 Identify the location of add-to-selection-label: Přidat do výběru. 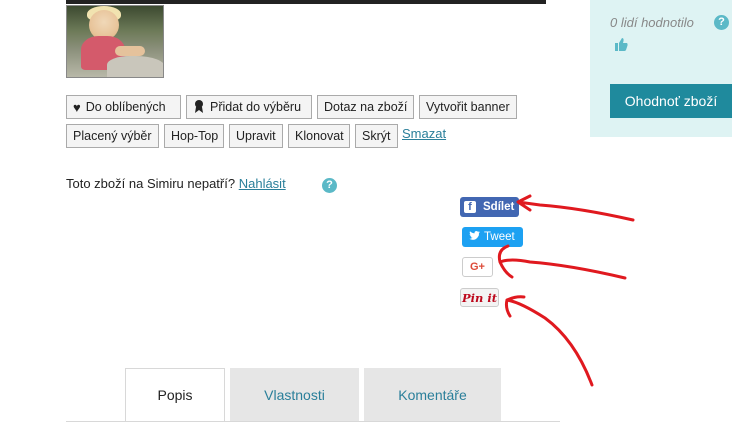
(256, 107).